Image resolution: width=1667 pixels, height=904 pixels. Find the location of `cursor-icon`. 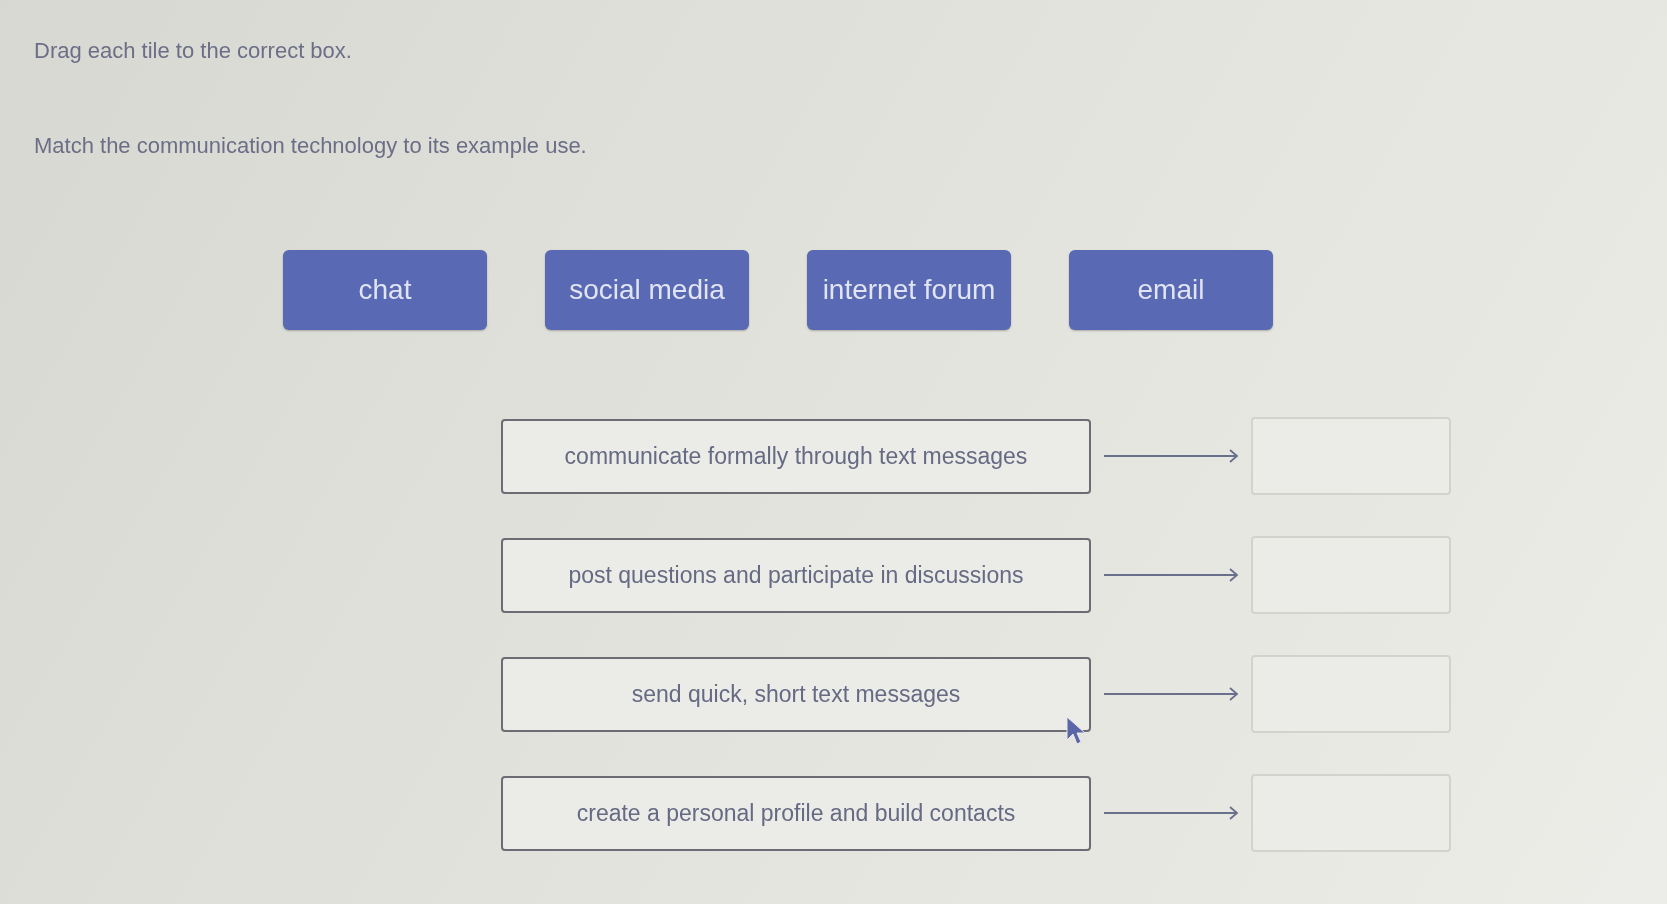

cursor-icon is located at coordinates (1076, 731).